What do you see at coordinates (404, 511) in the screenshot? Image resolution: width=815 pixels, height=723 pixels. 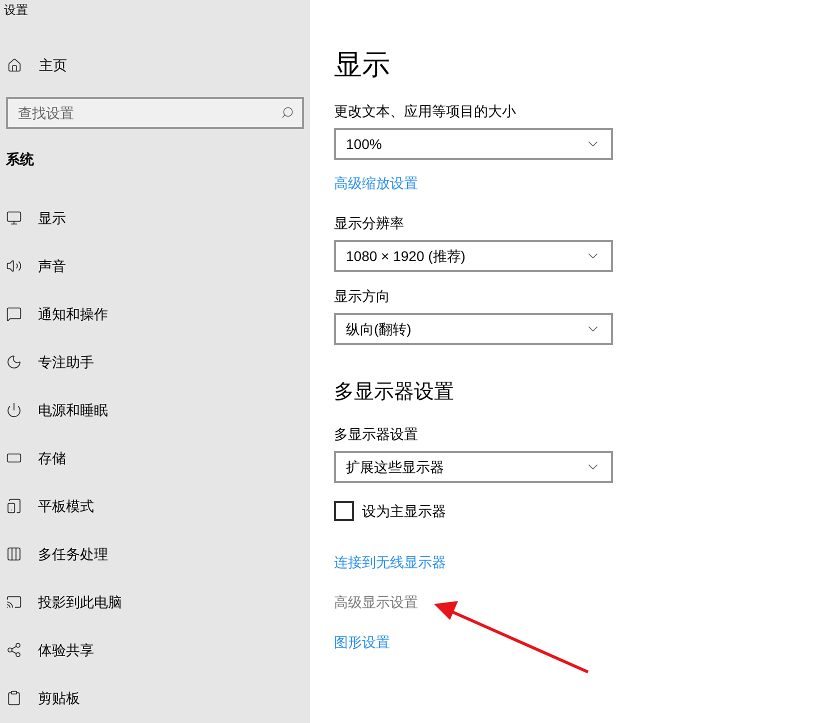 I see `checkbox-label: 设为主显示器` at bounding box center [404, 511].